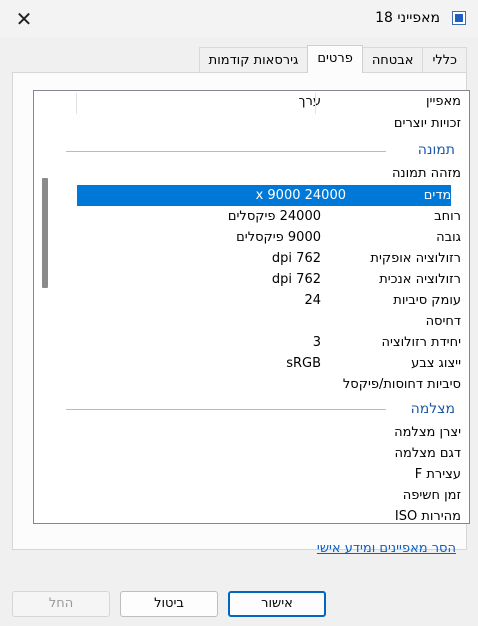  I want to click on list-item-selected: מימדים 24000 x 9000, so click(270, 195).